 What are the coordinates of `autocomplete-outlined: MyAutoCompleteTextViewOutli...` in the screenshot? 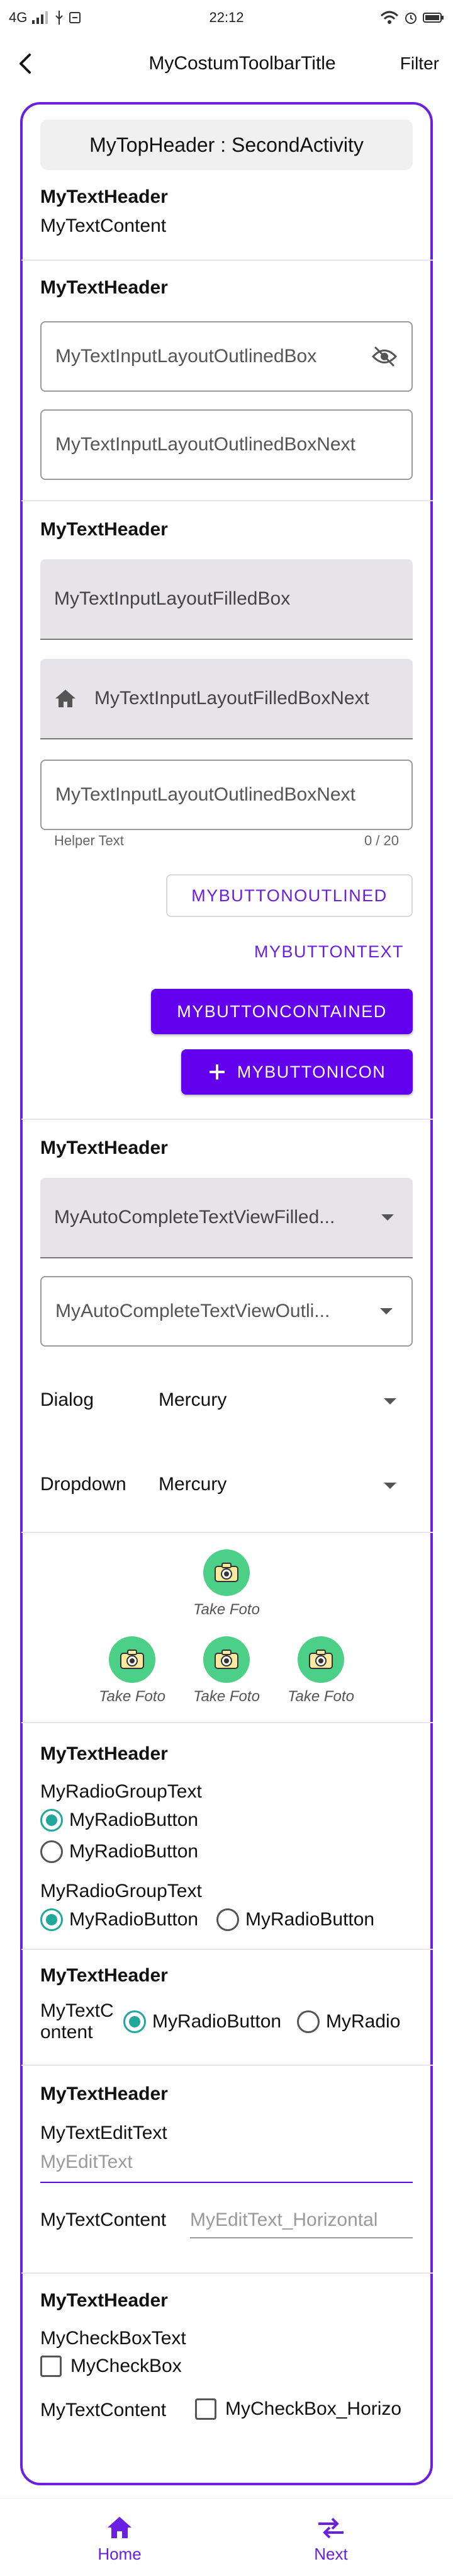 It's located at (226, 1311).